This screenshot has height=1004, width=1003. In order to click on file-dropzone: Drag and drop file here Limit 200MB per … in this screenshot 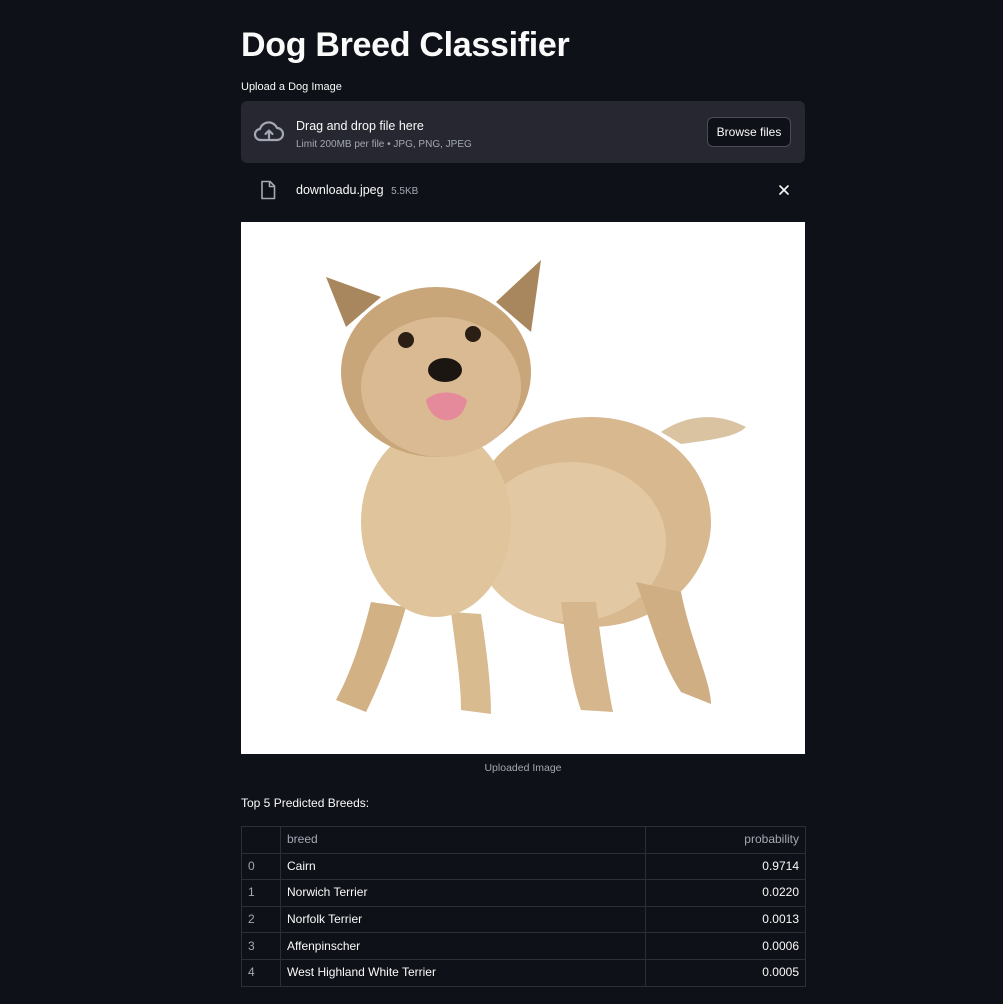, I will do `click(523, 132)`.